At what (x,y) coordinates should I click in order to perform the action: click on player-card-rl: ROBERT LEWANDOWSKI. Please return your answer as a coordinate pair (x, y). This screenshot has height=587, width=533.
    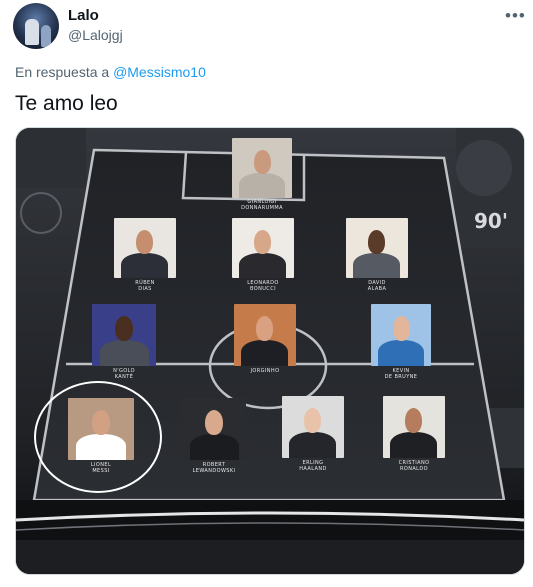
    Looking at the image, I should click on (214, 436).